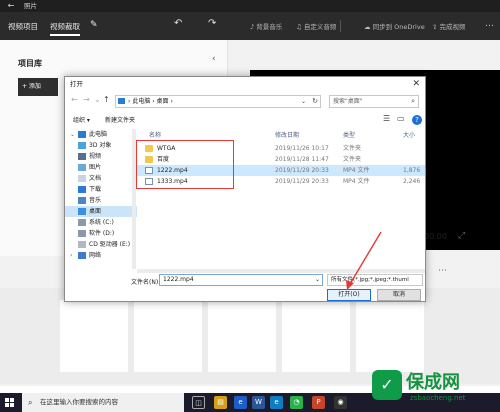  What do you see at coordinates (155, 134) in the screenshot?
I see `column-name: 名称` at bounding box center [155, 134].